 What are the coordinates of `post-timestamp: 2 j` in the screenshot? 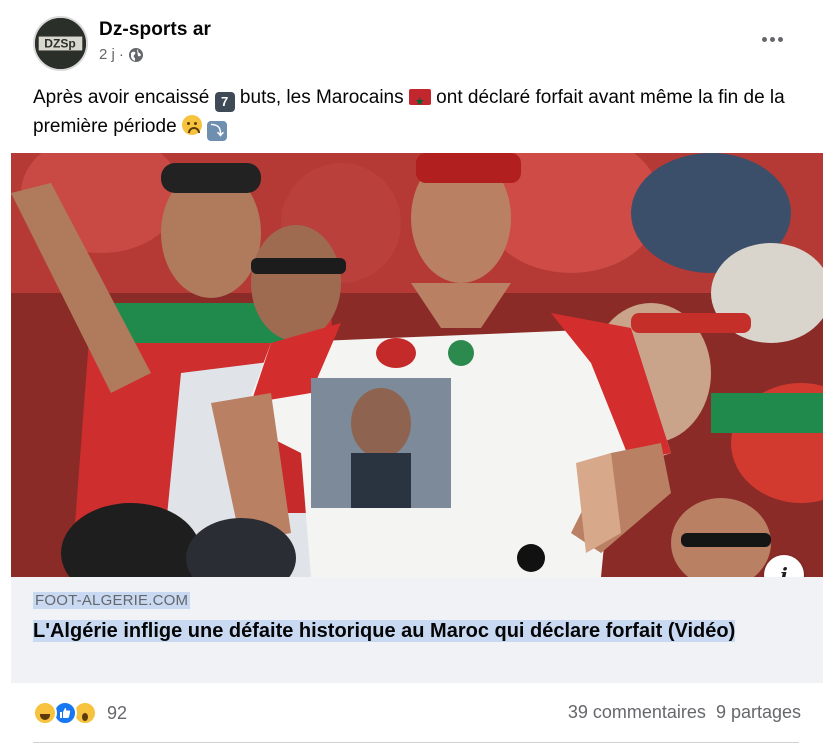 It's located at (107, 54).